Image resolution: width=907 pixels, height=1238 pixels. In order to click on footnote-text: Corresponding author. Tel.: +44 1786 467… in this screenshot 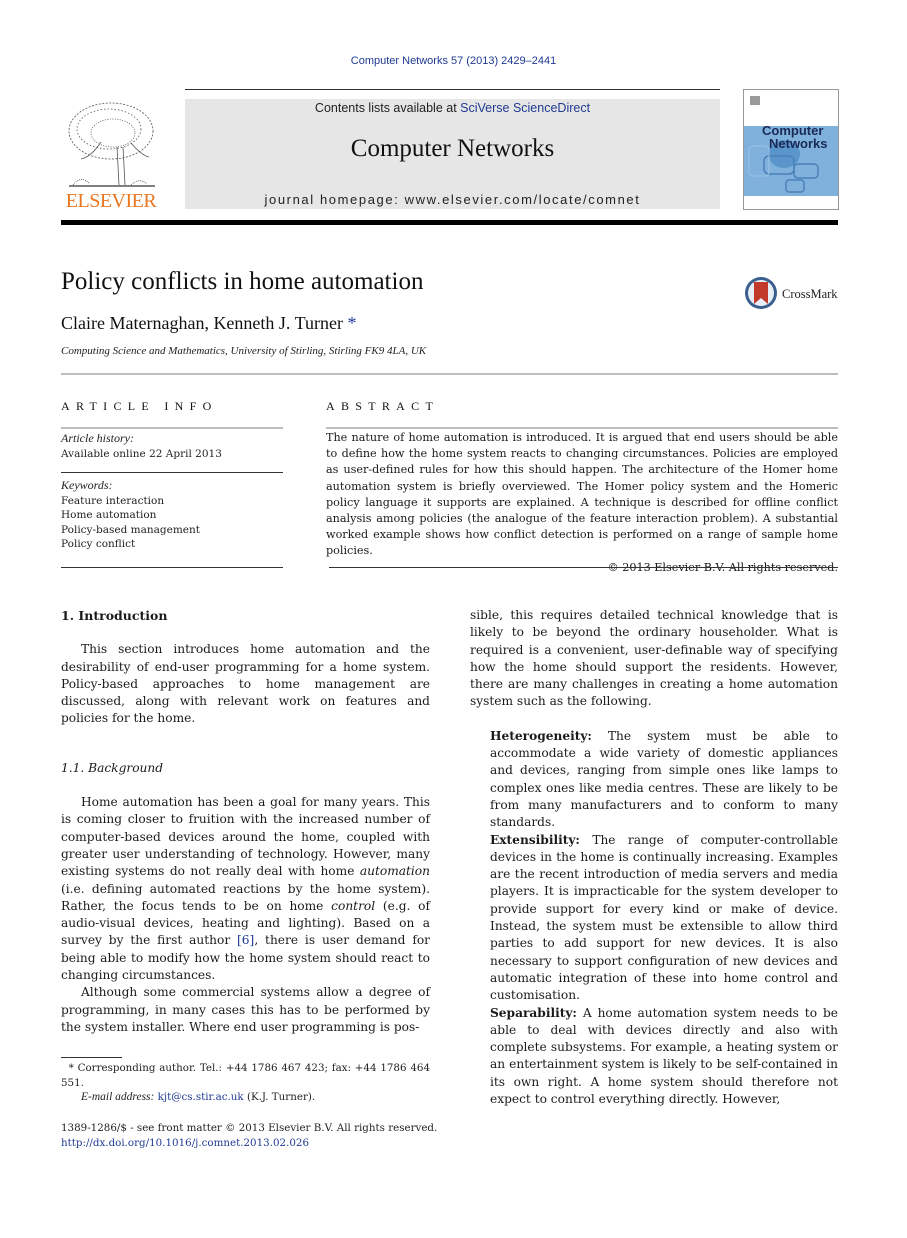, I will do `click(245, 1075)`.